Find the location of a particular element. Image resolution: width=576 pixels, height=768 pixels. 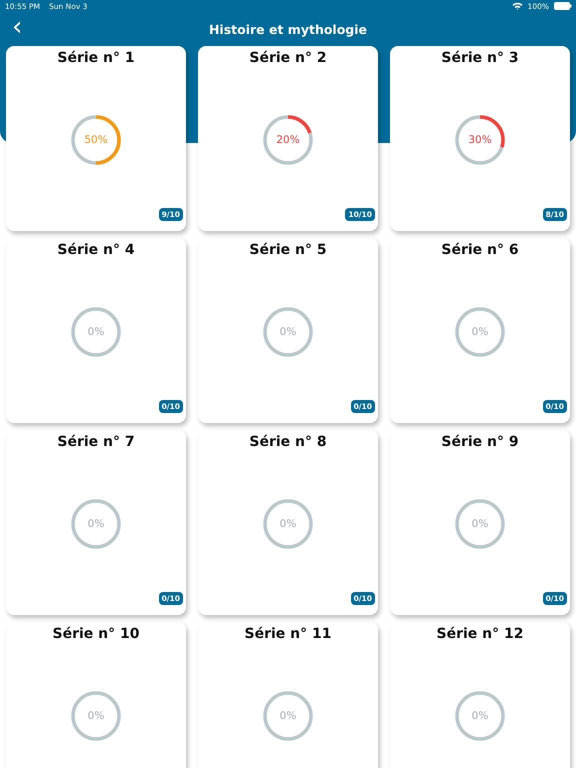

series-title: Série n° 10 is located at coordinates (96, 634).